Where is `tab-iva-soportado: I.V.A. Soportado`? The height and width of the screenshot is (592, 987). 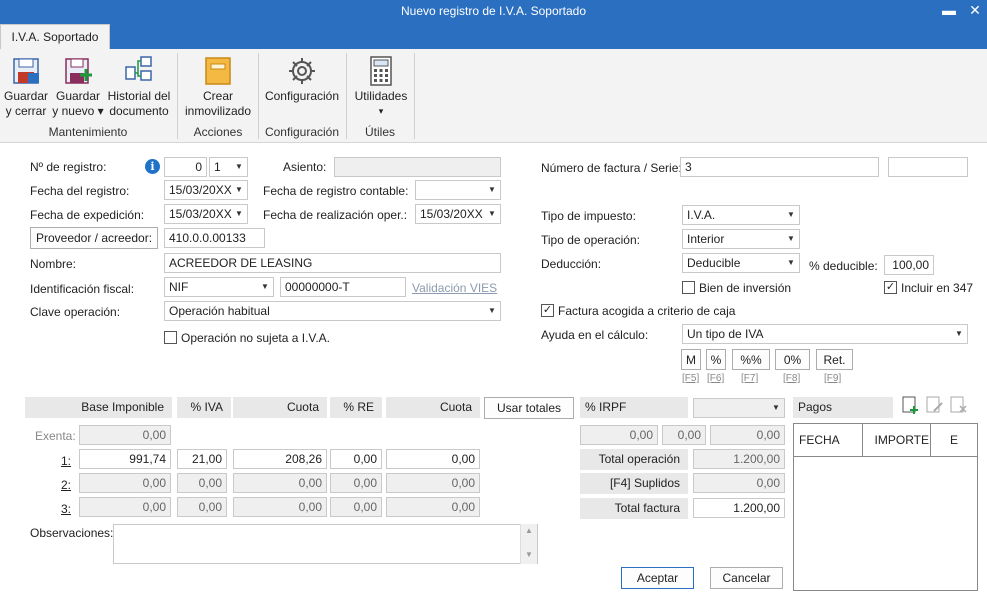 tab-iva-soportado: I.V.A. Soportado is located at coordinates (55, 36).